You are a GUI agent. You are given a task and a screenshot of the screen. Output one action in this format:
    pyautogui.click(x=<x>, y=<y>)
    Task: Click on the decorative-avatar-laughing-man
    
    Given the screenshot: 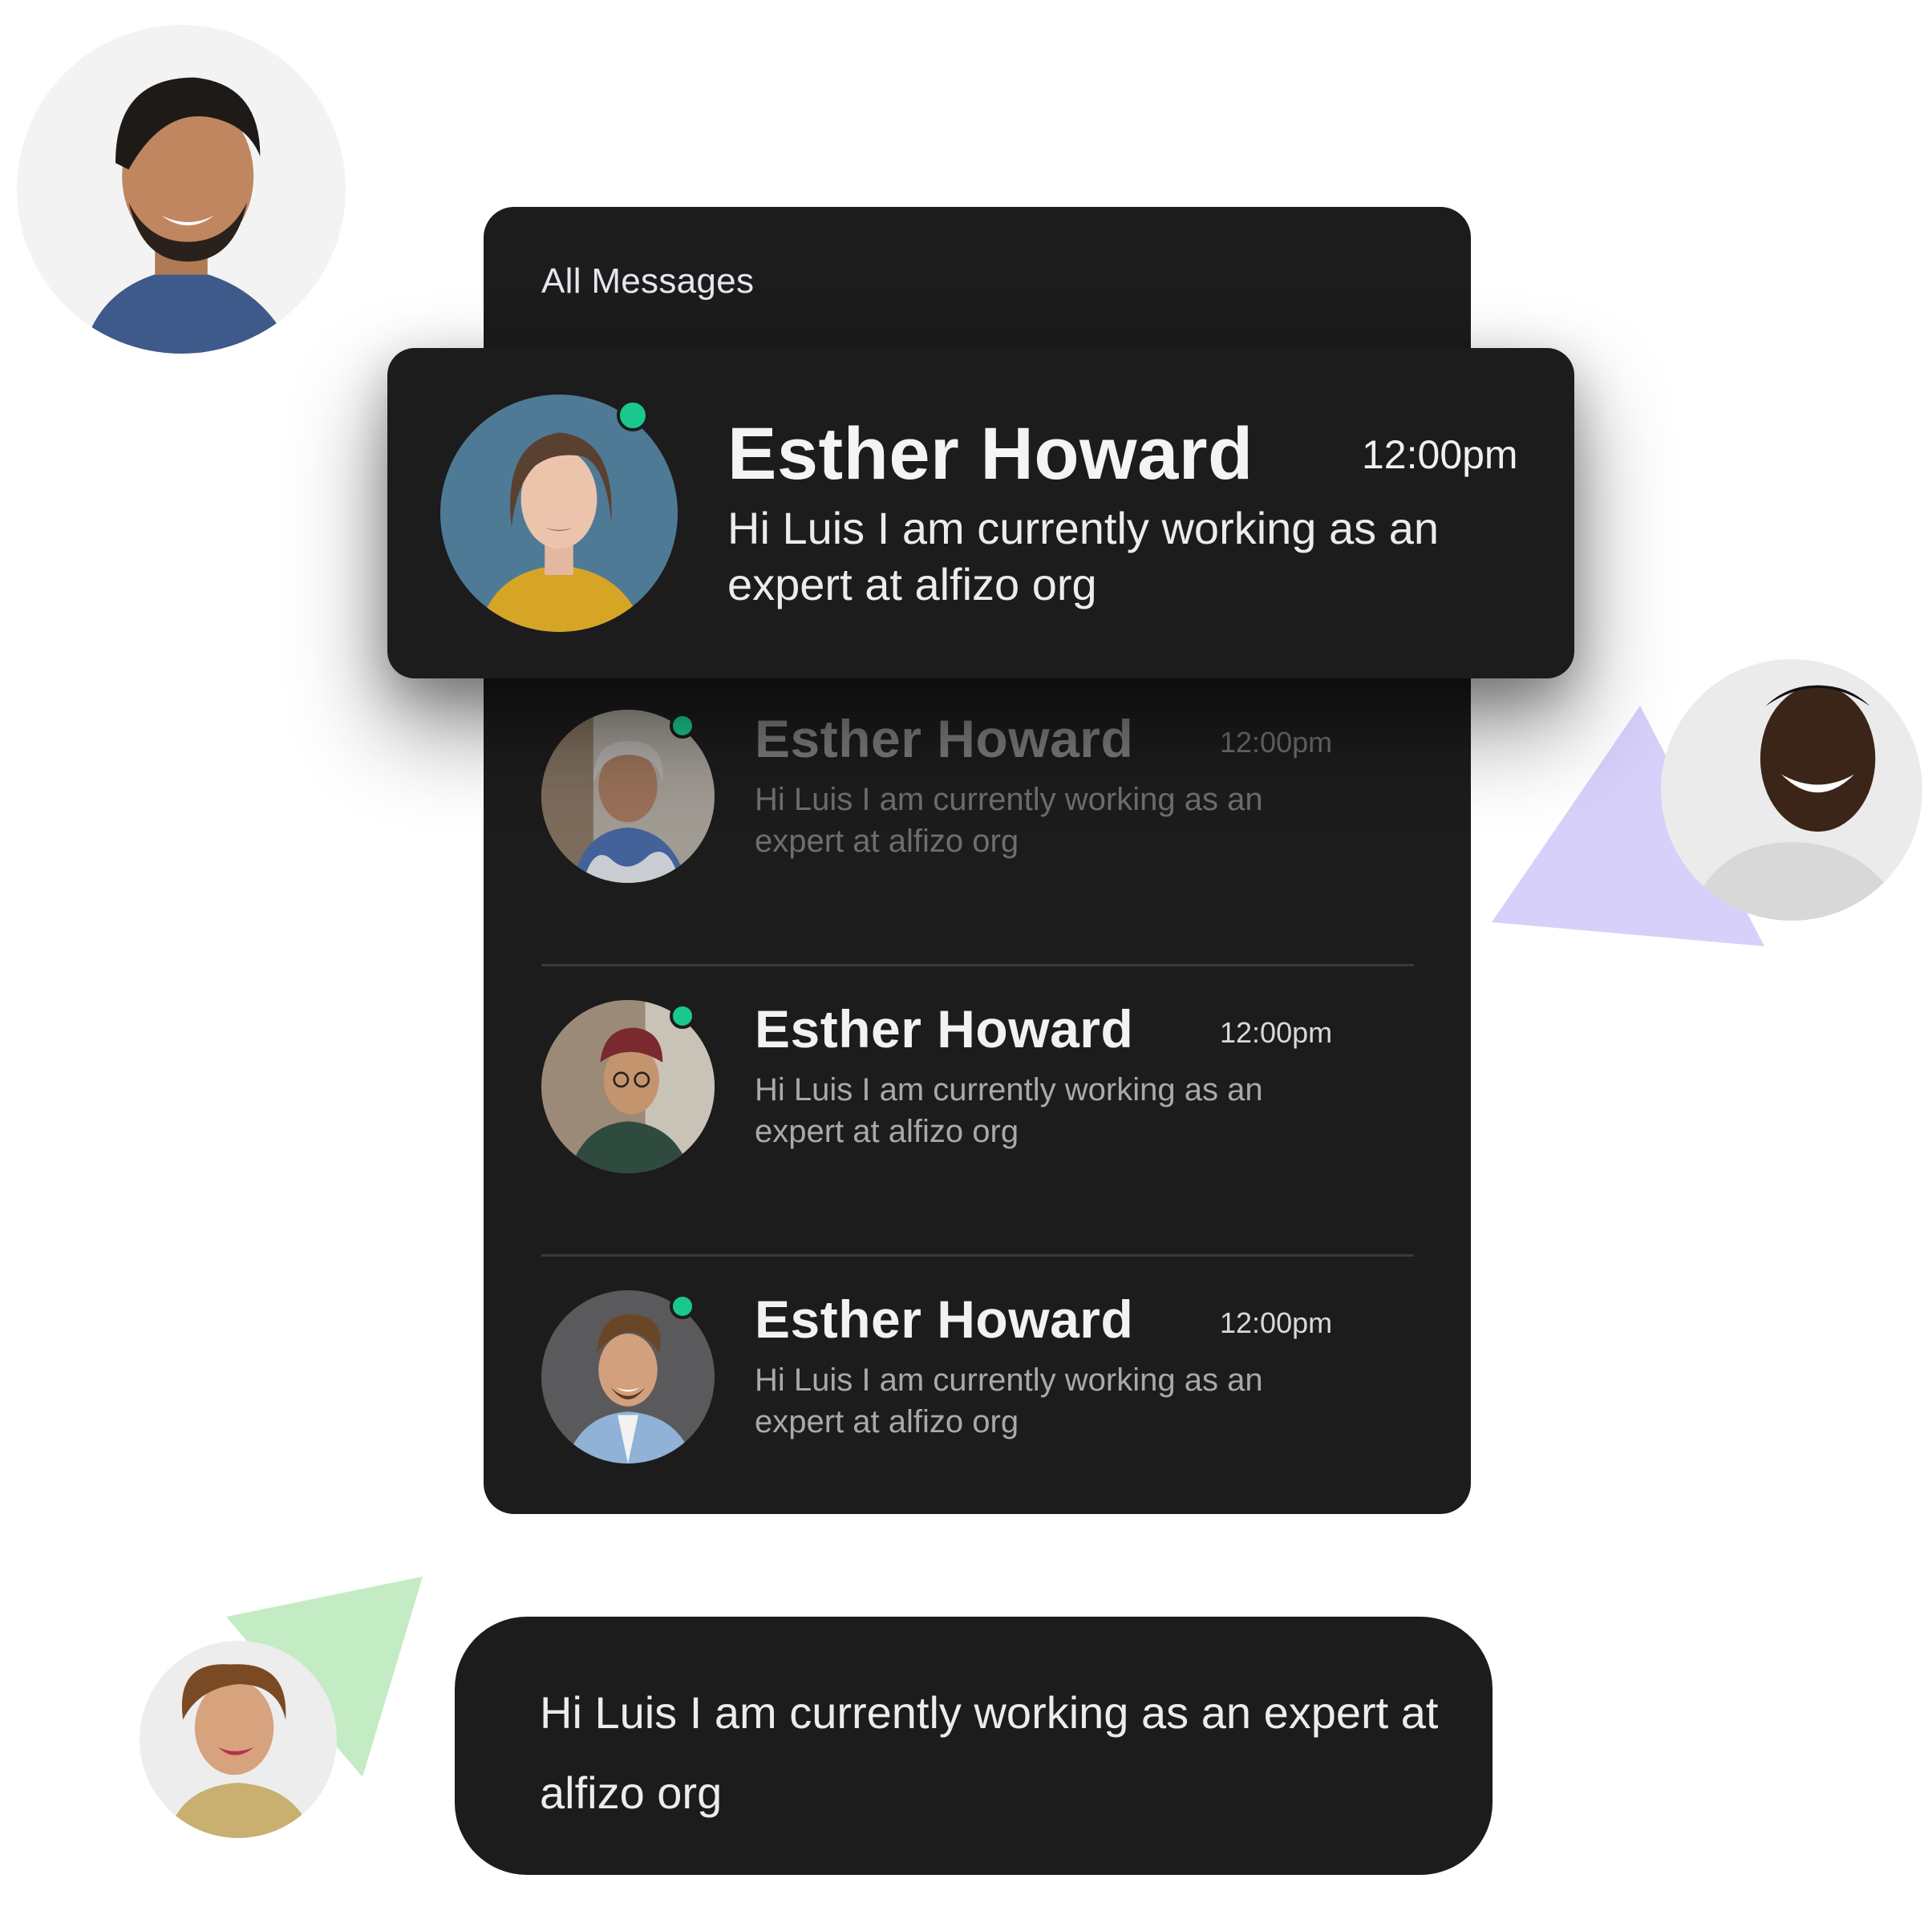 What is the action you would take?
    pyautogui.click(x=1791, y=790)
    